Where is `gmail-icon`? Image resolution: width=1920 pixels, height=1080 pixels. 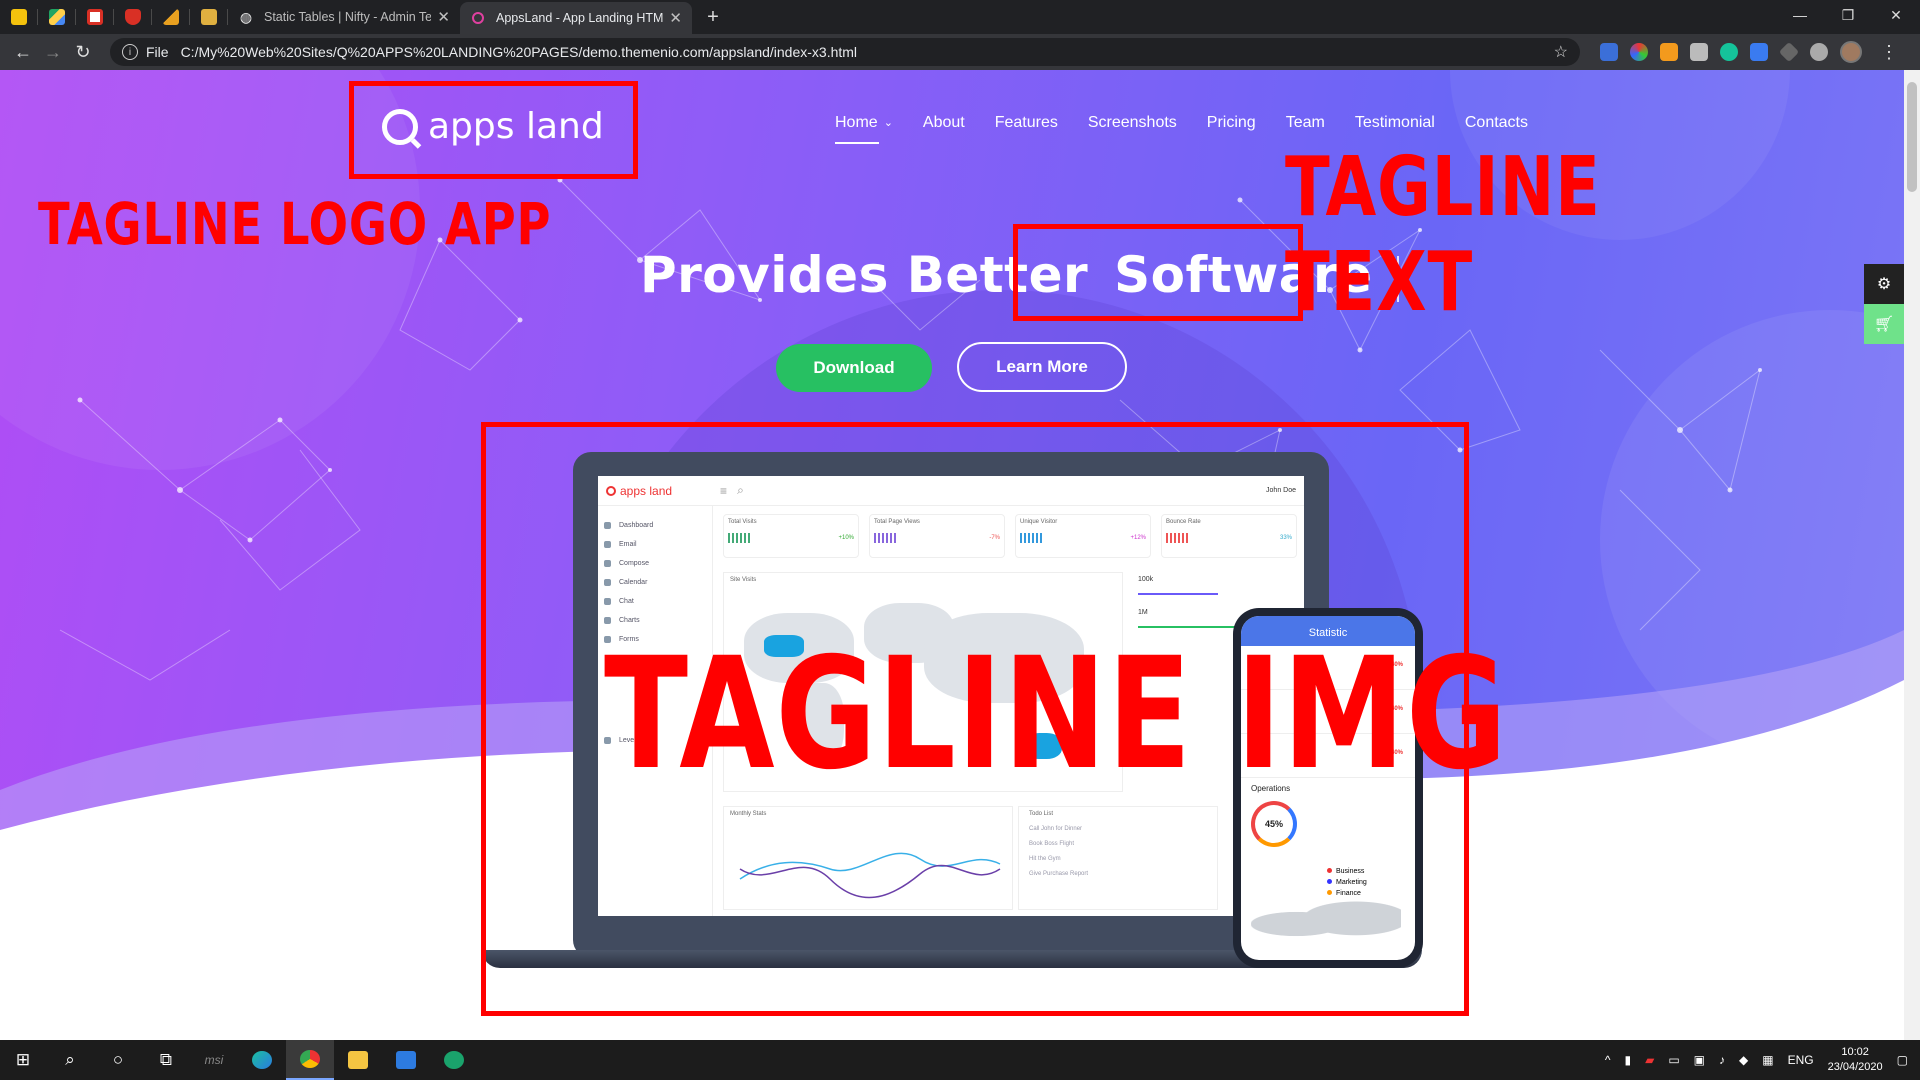
gmail-icon is located at coordinates (95, 17).